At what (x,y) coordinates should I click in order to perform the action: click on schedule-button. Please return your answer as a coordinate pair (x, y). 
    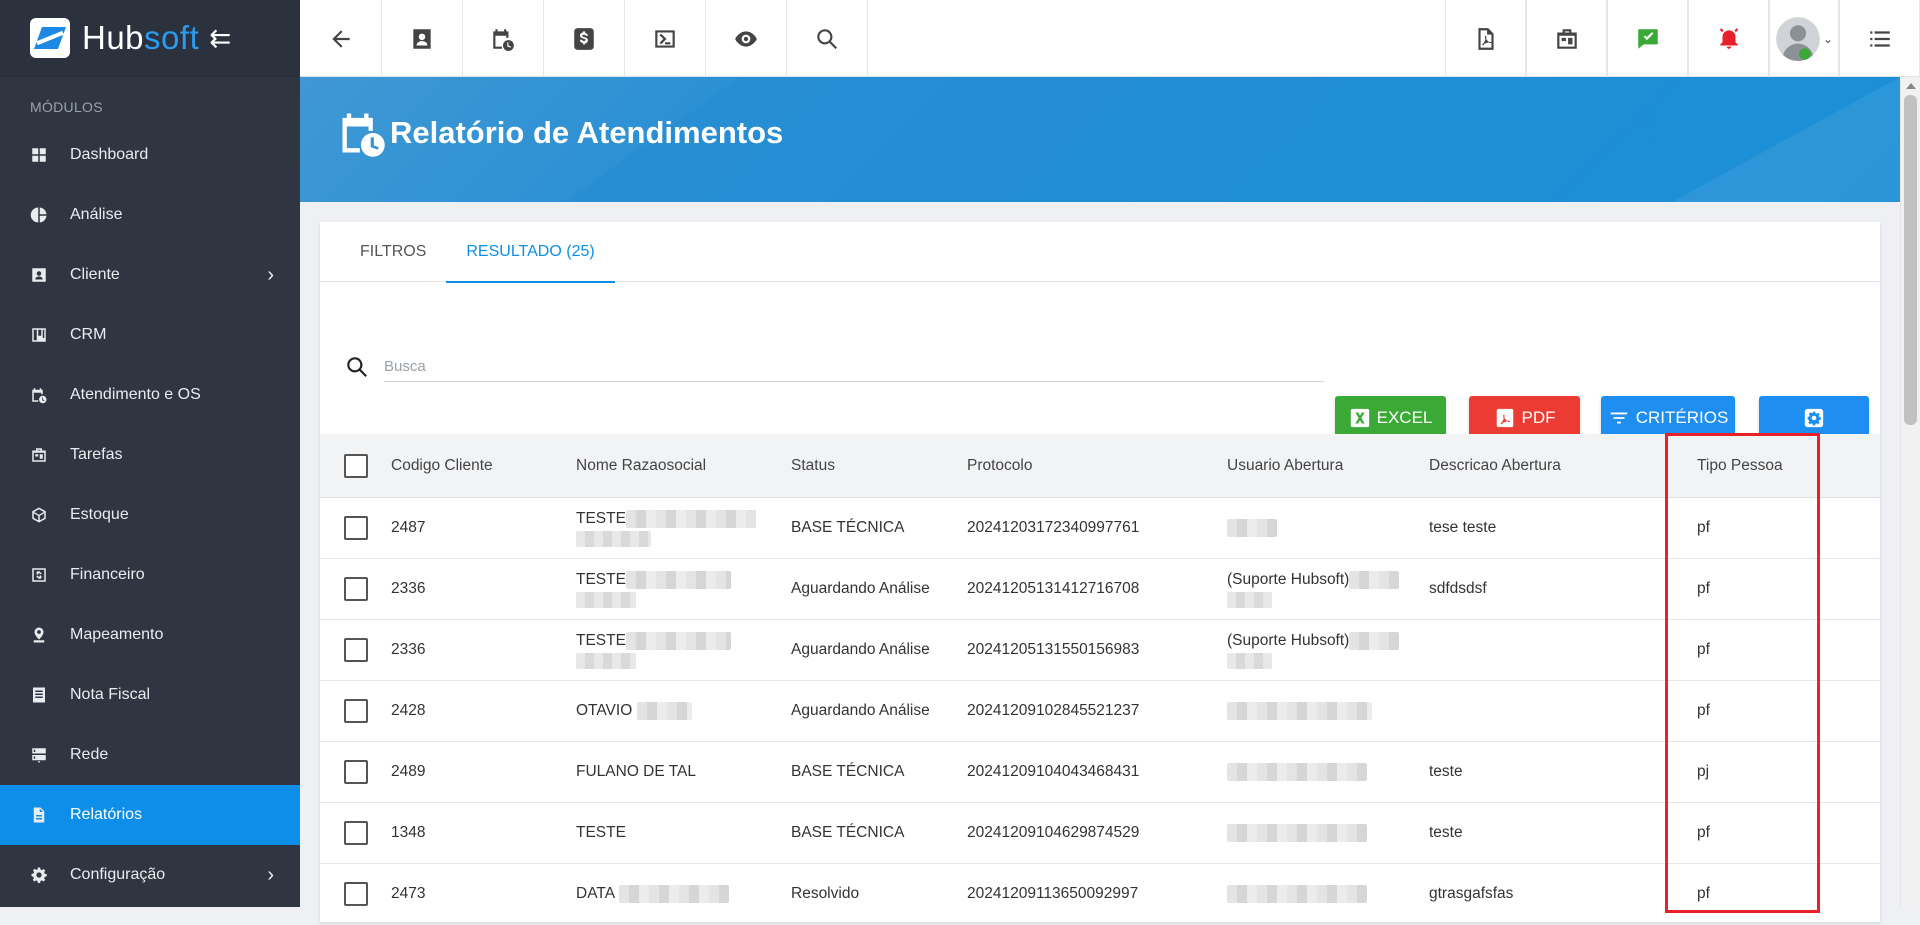
    Looking at the image, I should click on (503, 38).